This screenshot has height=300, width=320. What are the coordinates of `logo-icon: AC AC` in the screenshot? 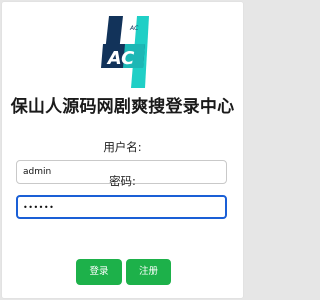 It's located at (125, 52).